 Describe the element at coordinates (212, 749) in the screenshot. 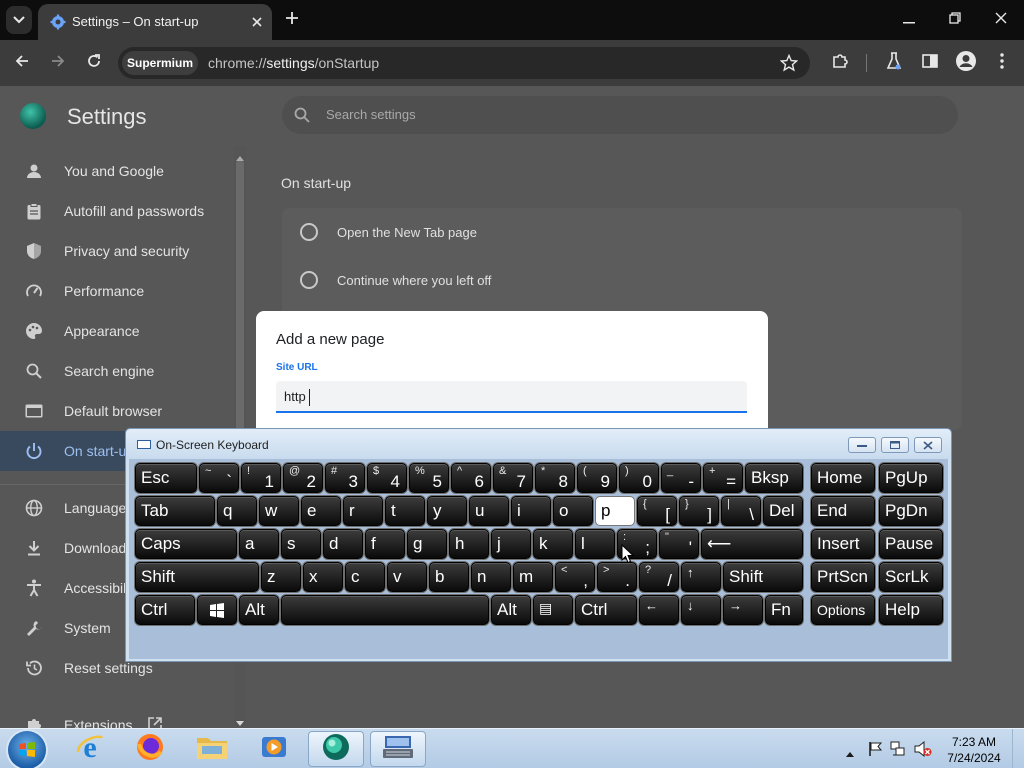

I see `taskbar-file-explorer` at that location.